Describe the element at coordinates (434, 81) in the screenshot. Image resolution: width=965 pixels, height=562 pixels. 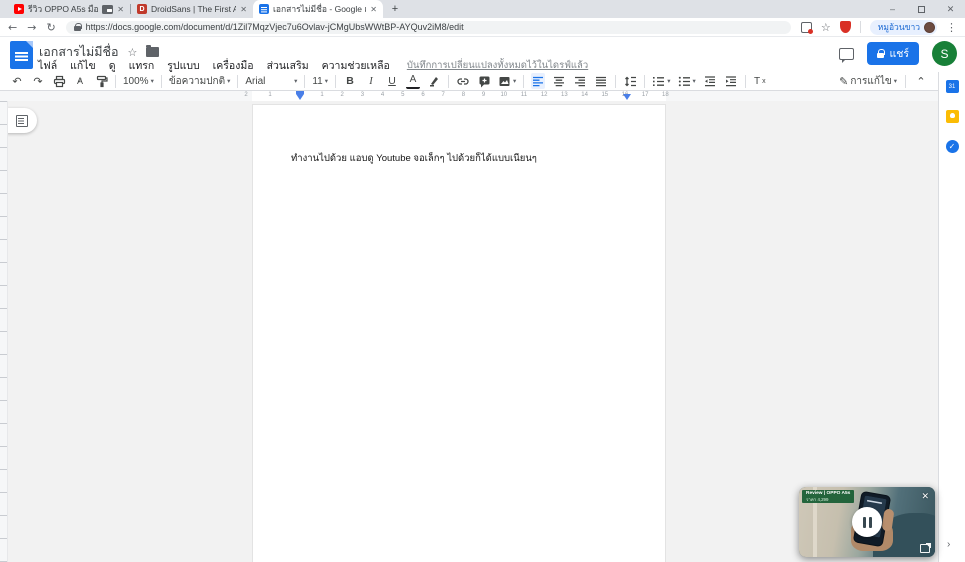
I see `highlight-color-icon` at that location.